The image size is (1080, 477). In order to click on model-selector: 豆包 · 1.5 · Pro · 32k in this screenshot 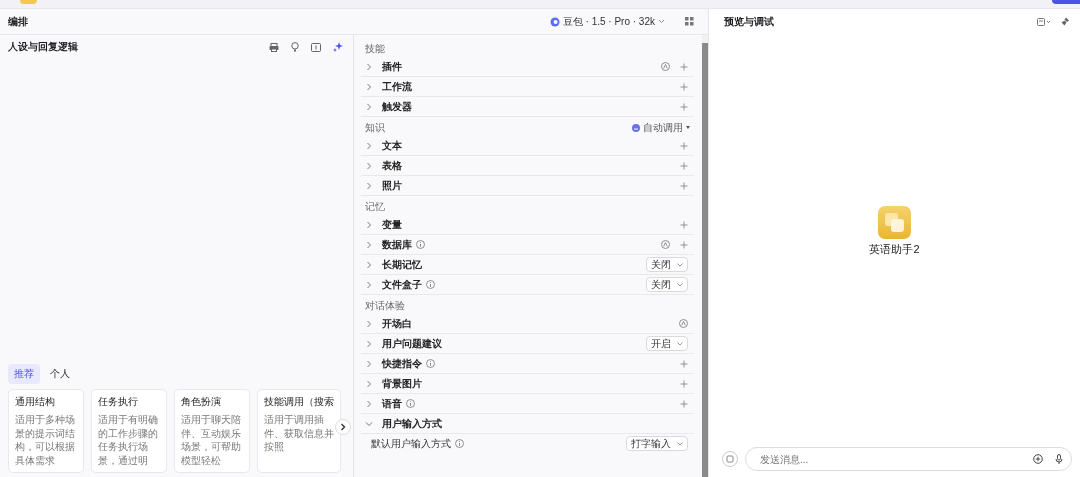, I will do `click(607, 21)`.